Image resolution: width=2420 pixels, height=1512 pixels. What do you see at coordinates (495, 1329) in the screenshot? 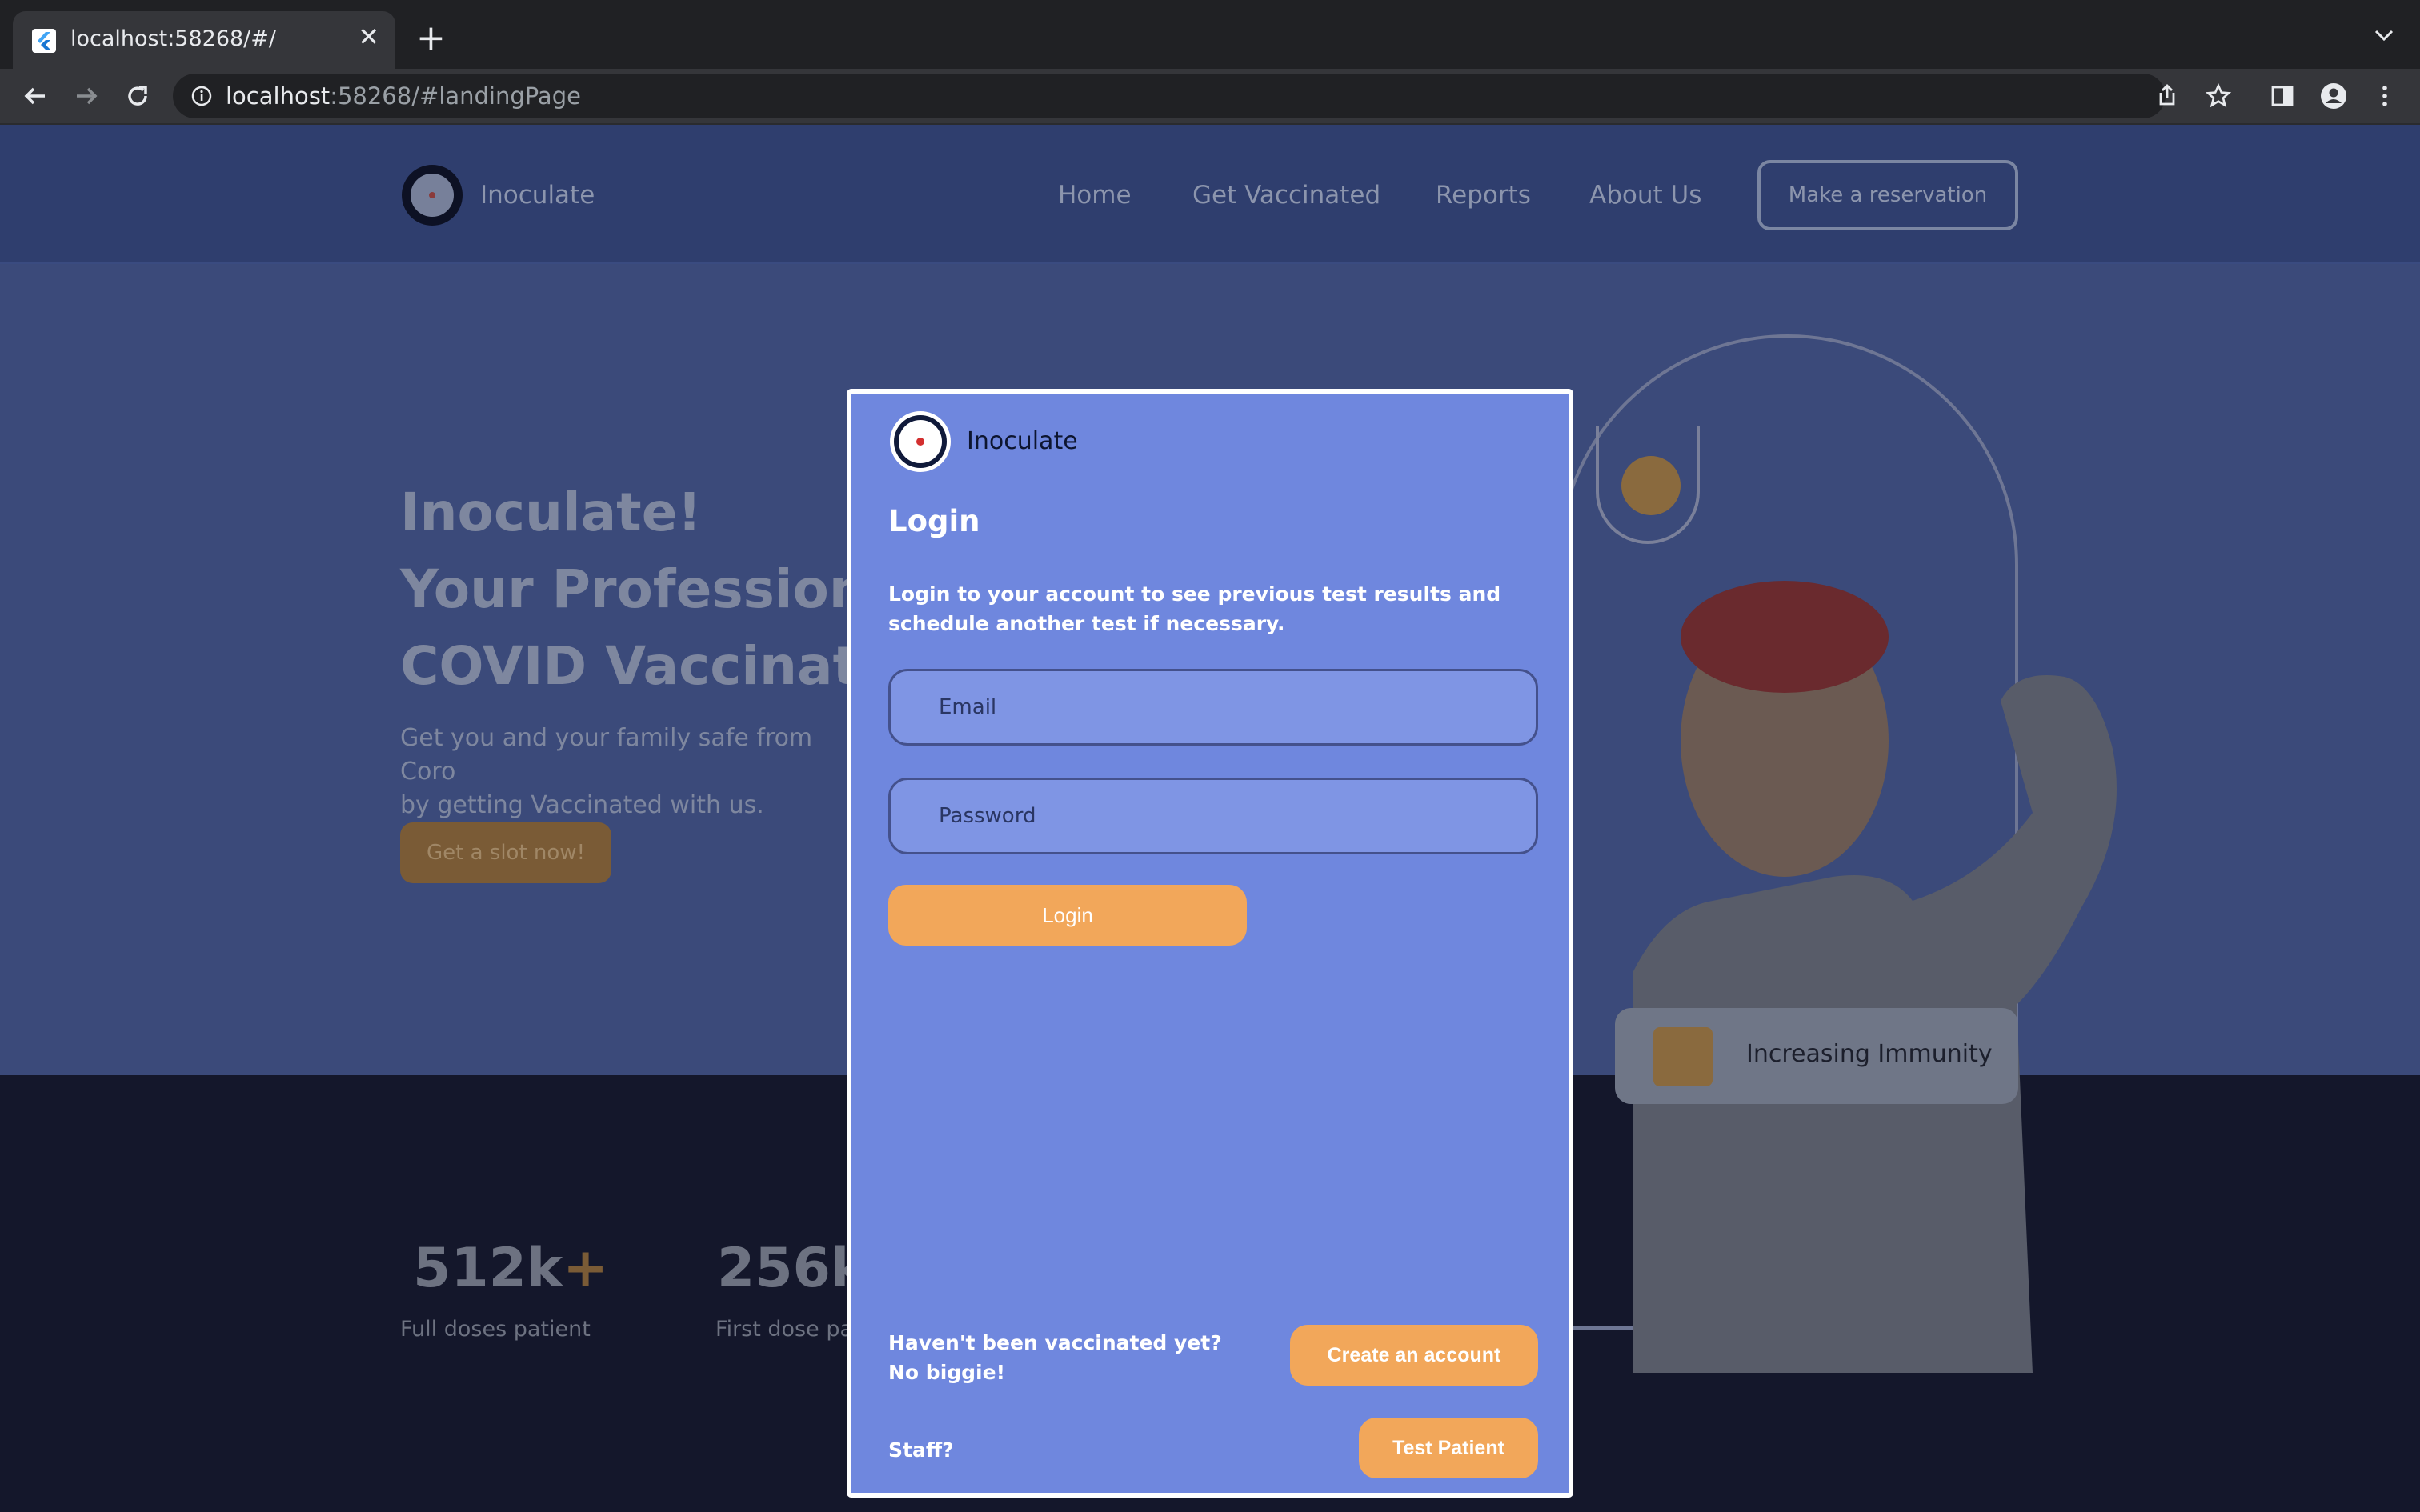
I see `stat-full-doses-label: Full doses patient` at bounding box center [495, 1329].